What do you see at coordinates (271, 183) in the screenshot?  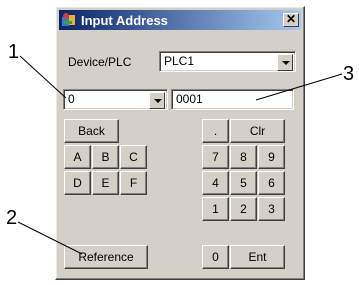 I see `key-6: 6` at bounding box center [271, 183].